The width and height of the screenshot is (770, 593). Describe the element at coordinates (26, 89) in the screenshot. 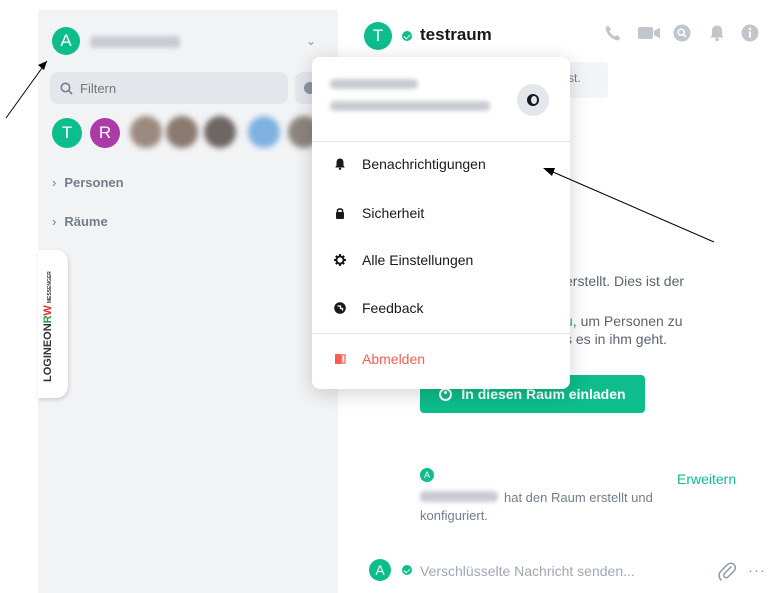

I see `annotation-arrow-user` at that location.